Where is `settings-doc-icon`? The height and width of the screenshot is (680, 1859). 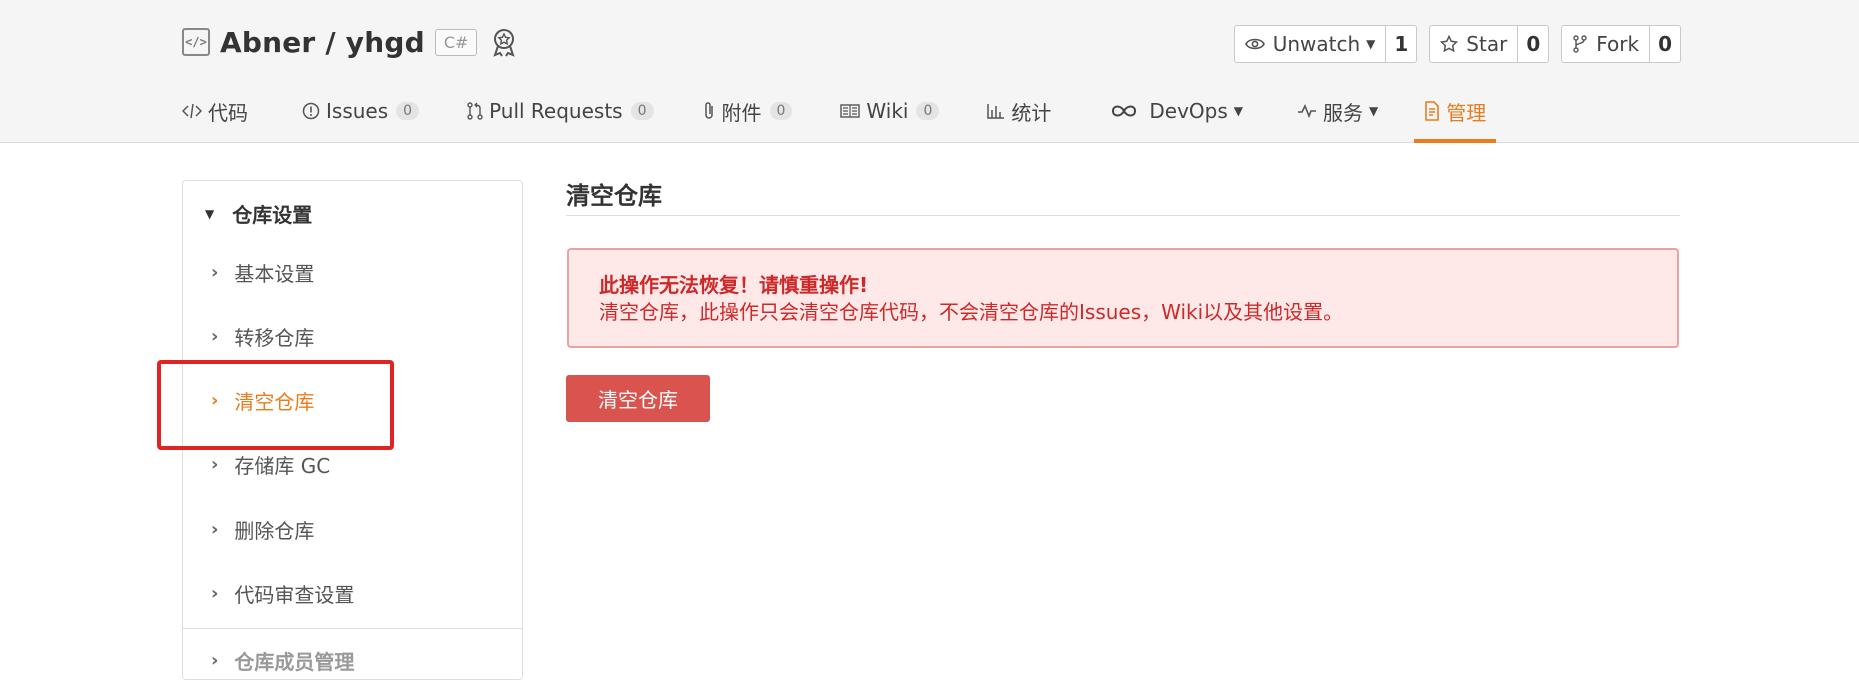 settings-doc-icon is located at coordinates (1432, 111).